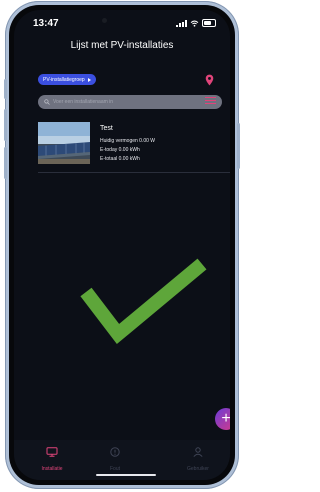 The width and height of the screenshot is (320, 492). What do you see at coordinates (64, 79) in the screenshot?
I see `installation-group-label: PV-installatiegroep` at bounding box center [64, 79].